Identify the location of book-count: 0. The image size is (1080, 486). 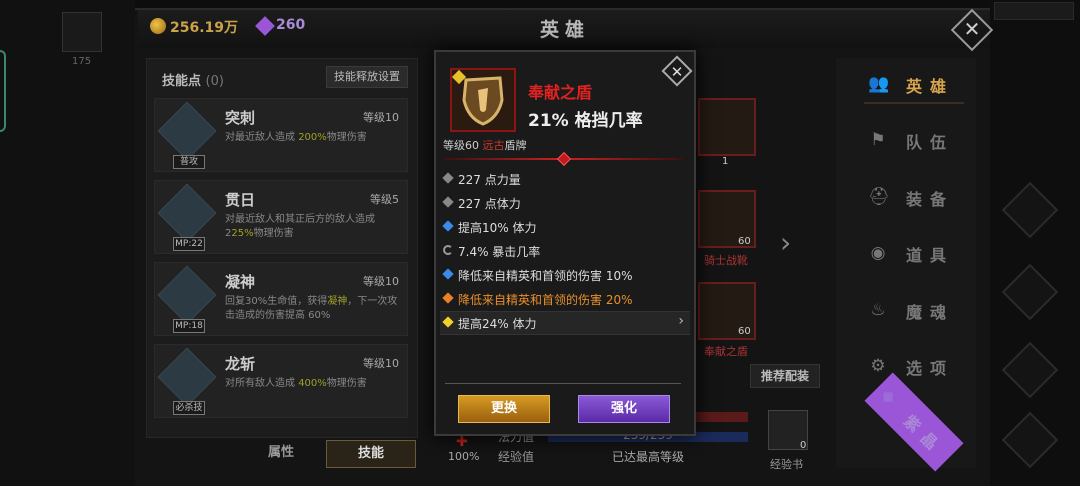
(803, 445).